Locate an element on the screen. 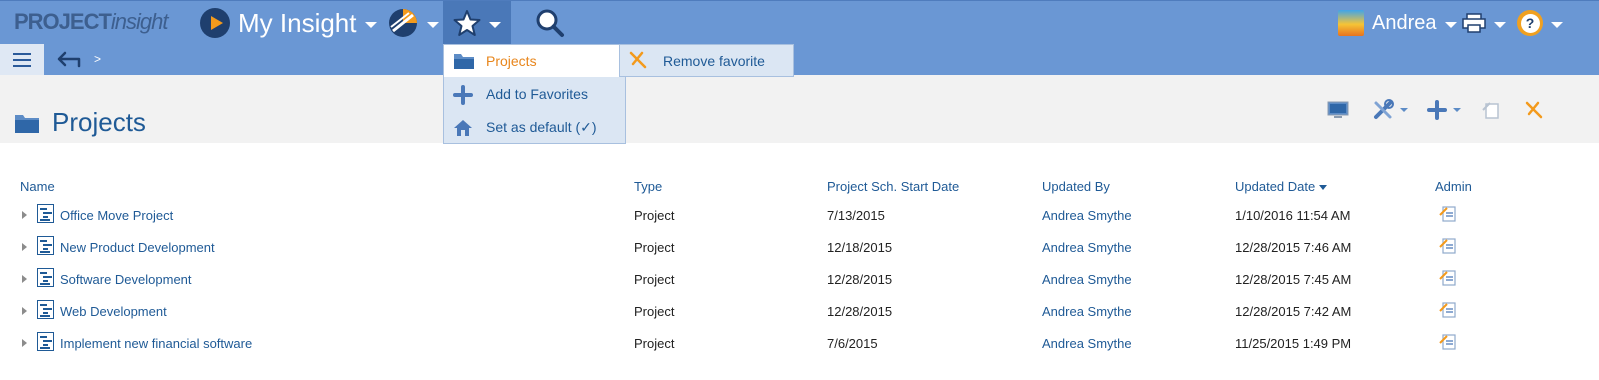 The image size is (1599, 380). start-date: 7/6/2015 is located at coordinates (852, 343).